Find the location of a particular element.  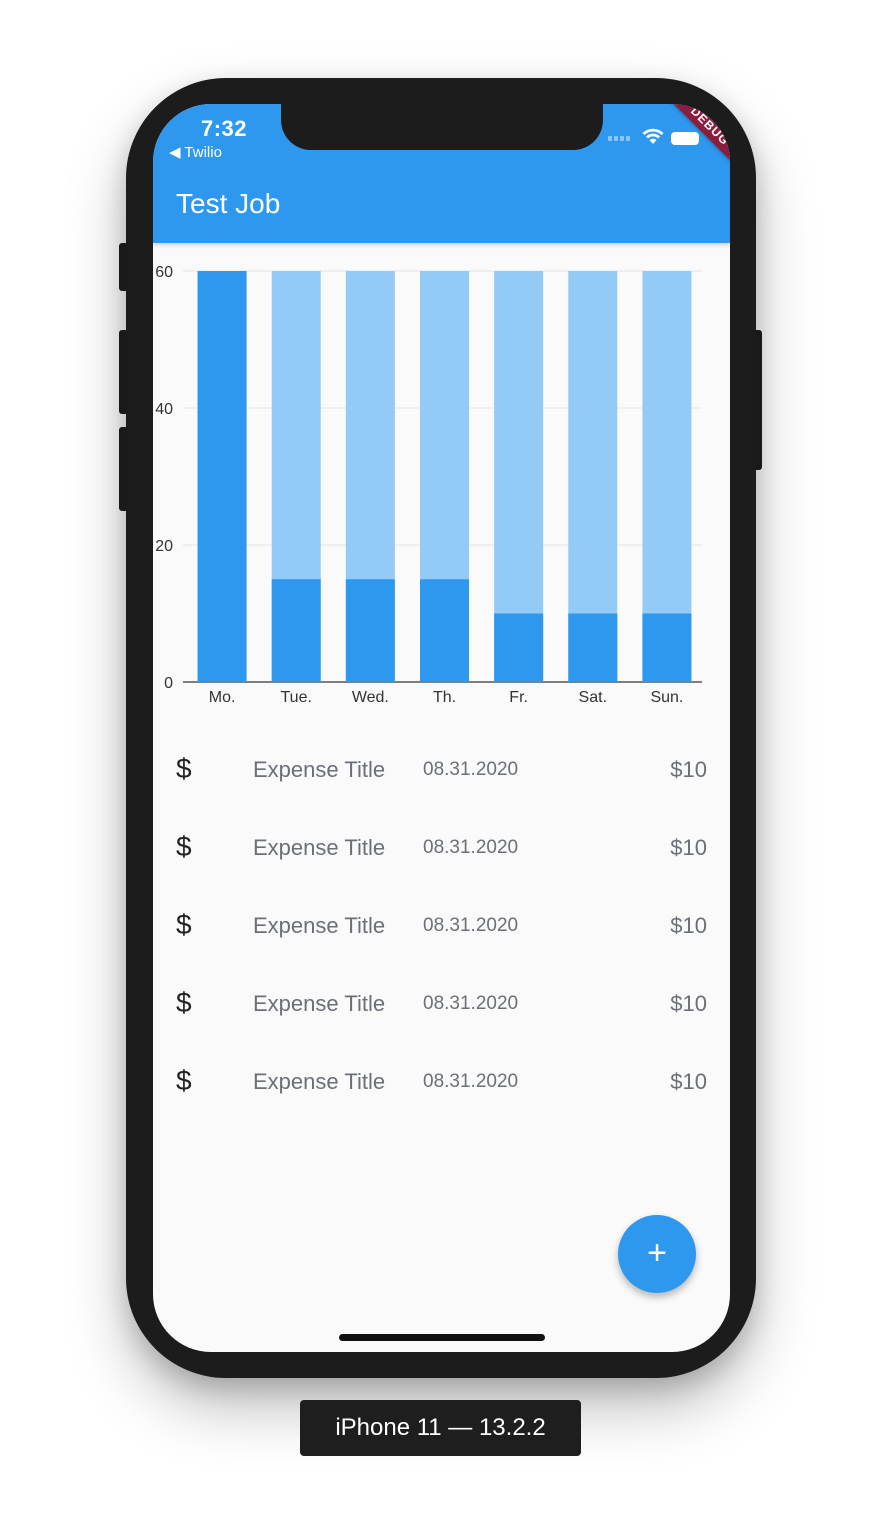

device-label: iPhone 11 — 13.2.2 is located at coordinates (440, 1428).